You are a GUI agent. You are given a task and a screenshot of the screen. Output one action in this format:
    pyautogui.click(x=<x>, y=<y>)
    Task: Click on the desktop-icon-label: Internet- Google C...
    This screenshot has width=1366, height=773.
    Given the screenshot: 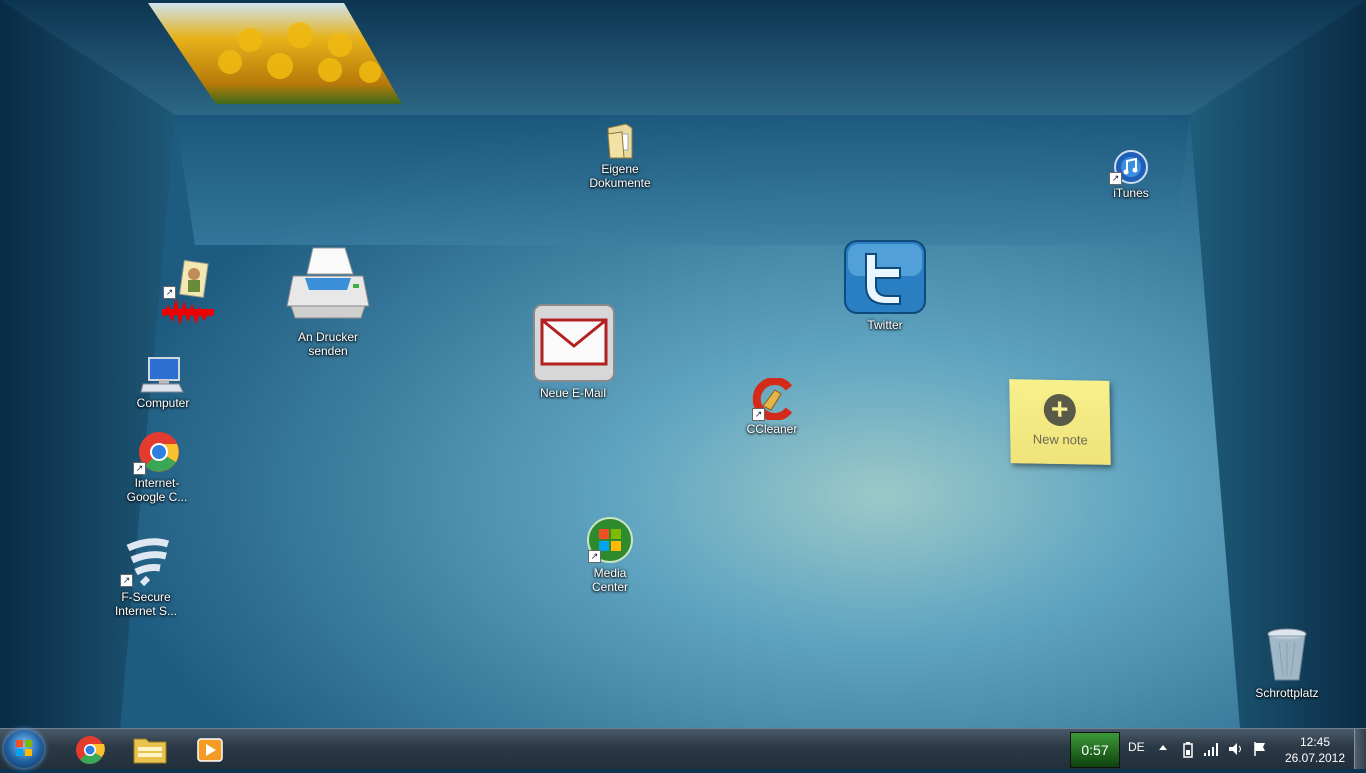 What is the action you would take?
    pyautogui.click(x=157, y=490)
    